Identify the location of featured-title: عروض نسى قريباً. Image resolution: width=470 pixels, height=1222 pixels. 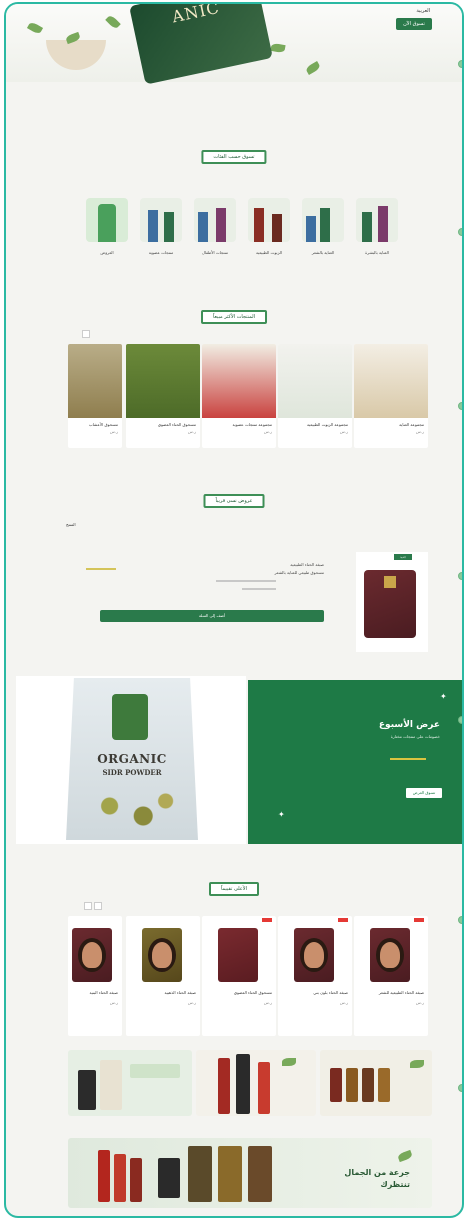
(234, 501).